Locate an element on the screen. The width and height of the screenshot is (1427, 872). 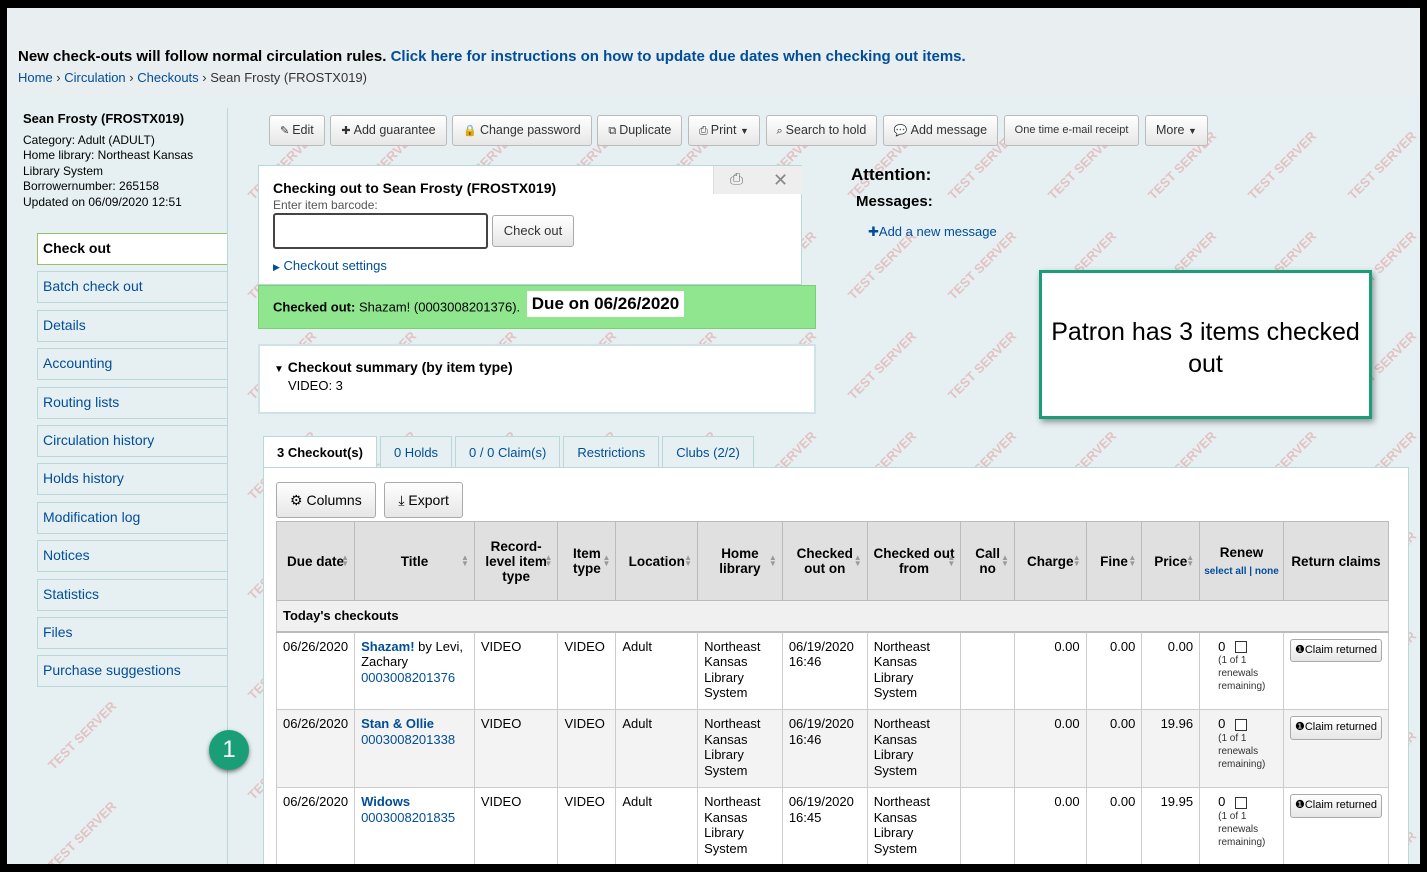
table-controls: ⚙ Columns ⤓ Export is located at coordinates (372, 500).